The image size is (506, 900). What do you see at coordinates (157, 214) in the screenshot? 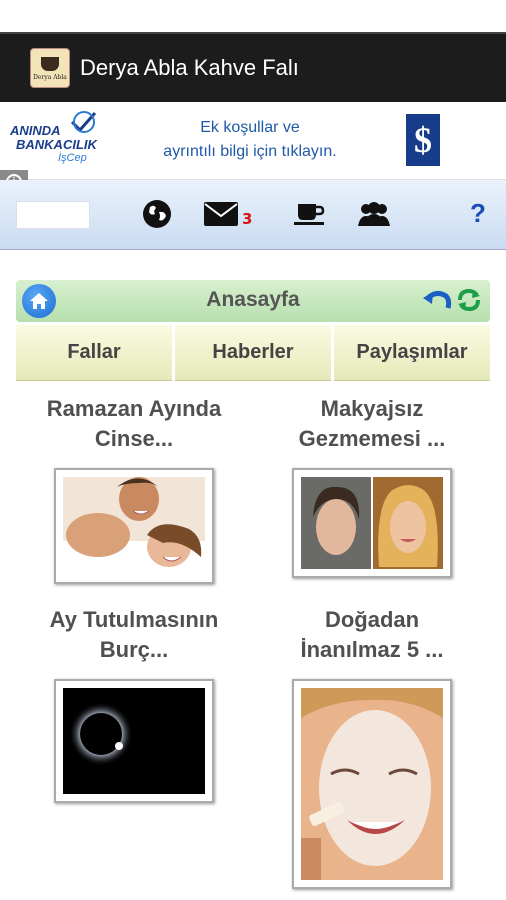
I see `globe-icon` at bounding box center [157, 214].